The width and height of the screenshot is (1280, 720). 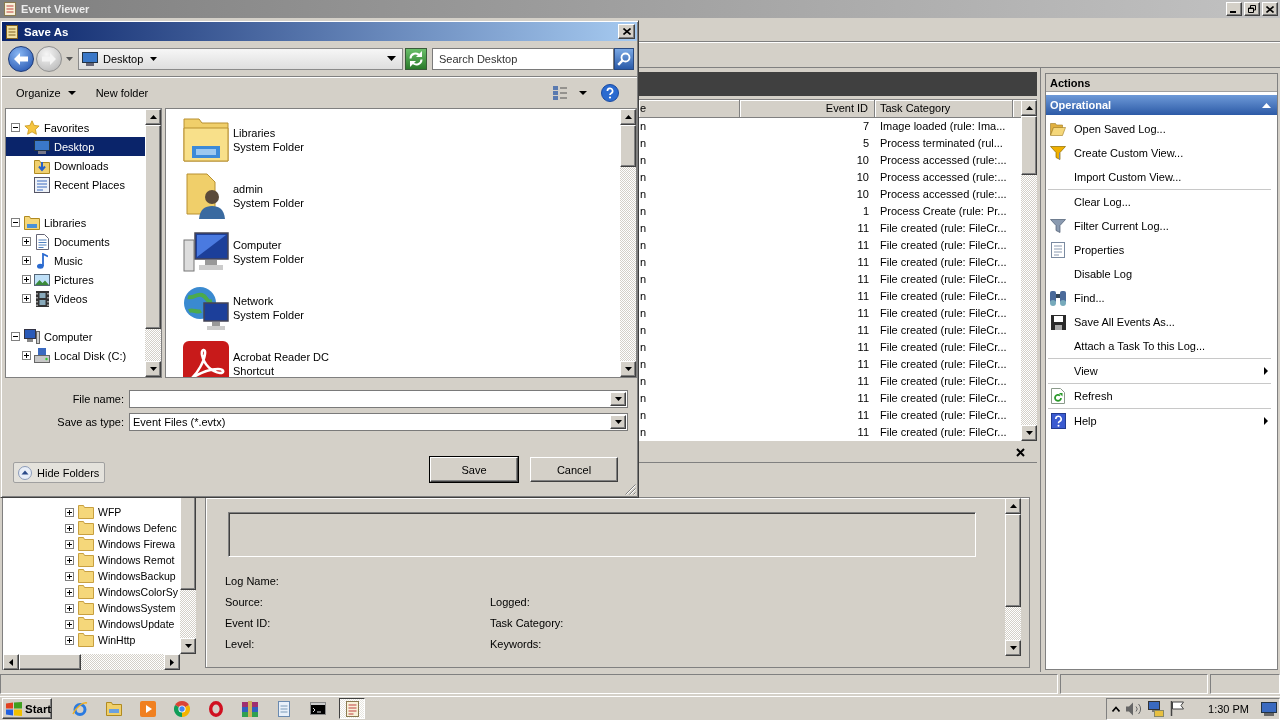 What do you see at coordinates (127, 544) in the screenshot?
I see `tree-item: Windows Firewa` at bounding box center [127, 544].